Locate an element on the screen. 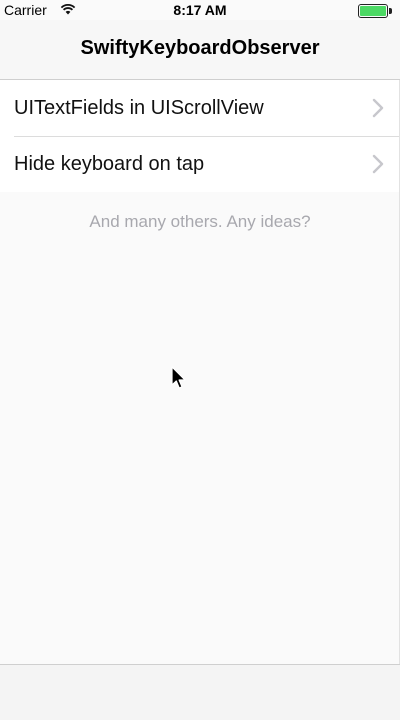 This screenshot has height=720, width=400. battery-icon is located at coordinates (375, 11).